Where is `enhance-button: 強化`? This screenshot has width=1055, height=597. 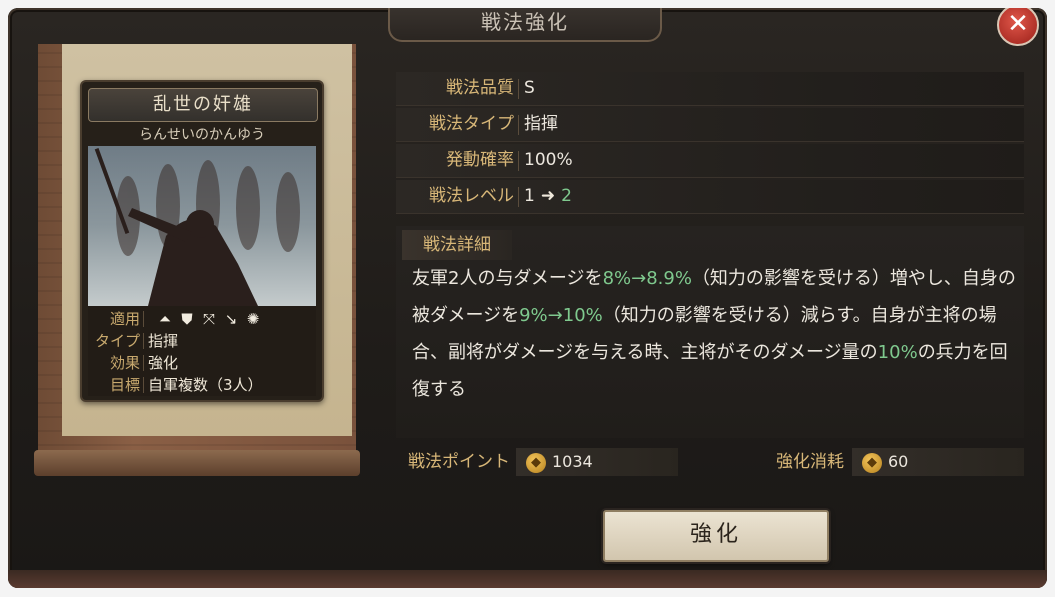
enhance-button: 強化 is located at coordinates (716, 536).